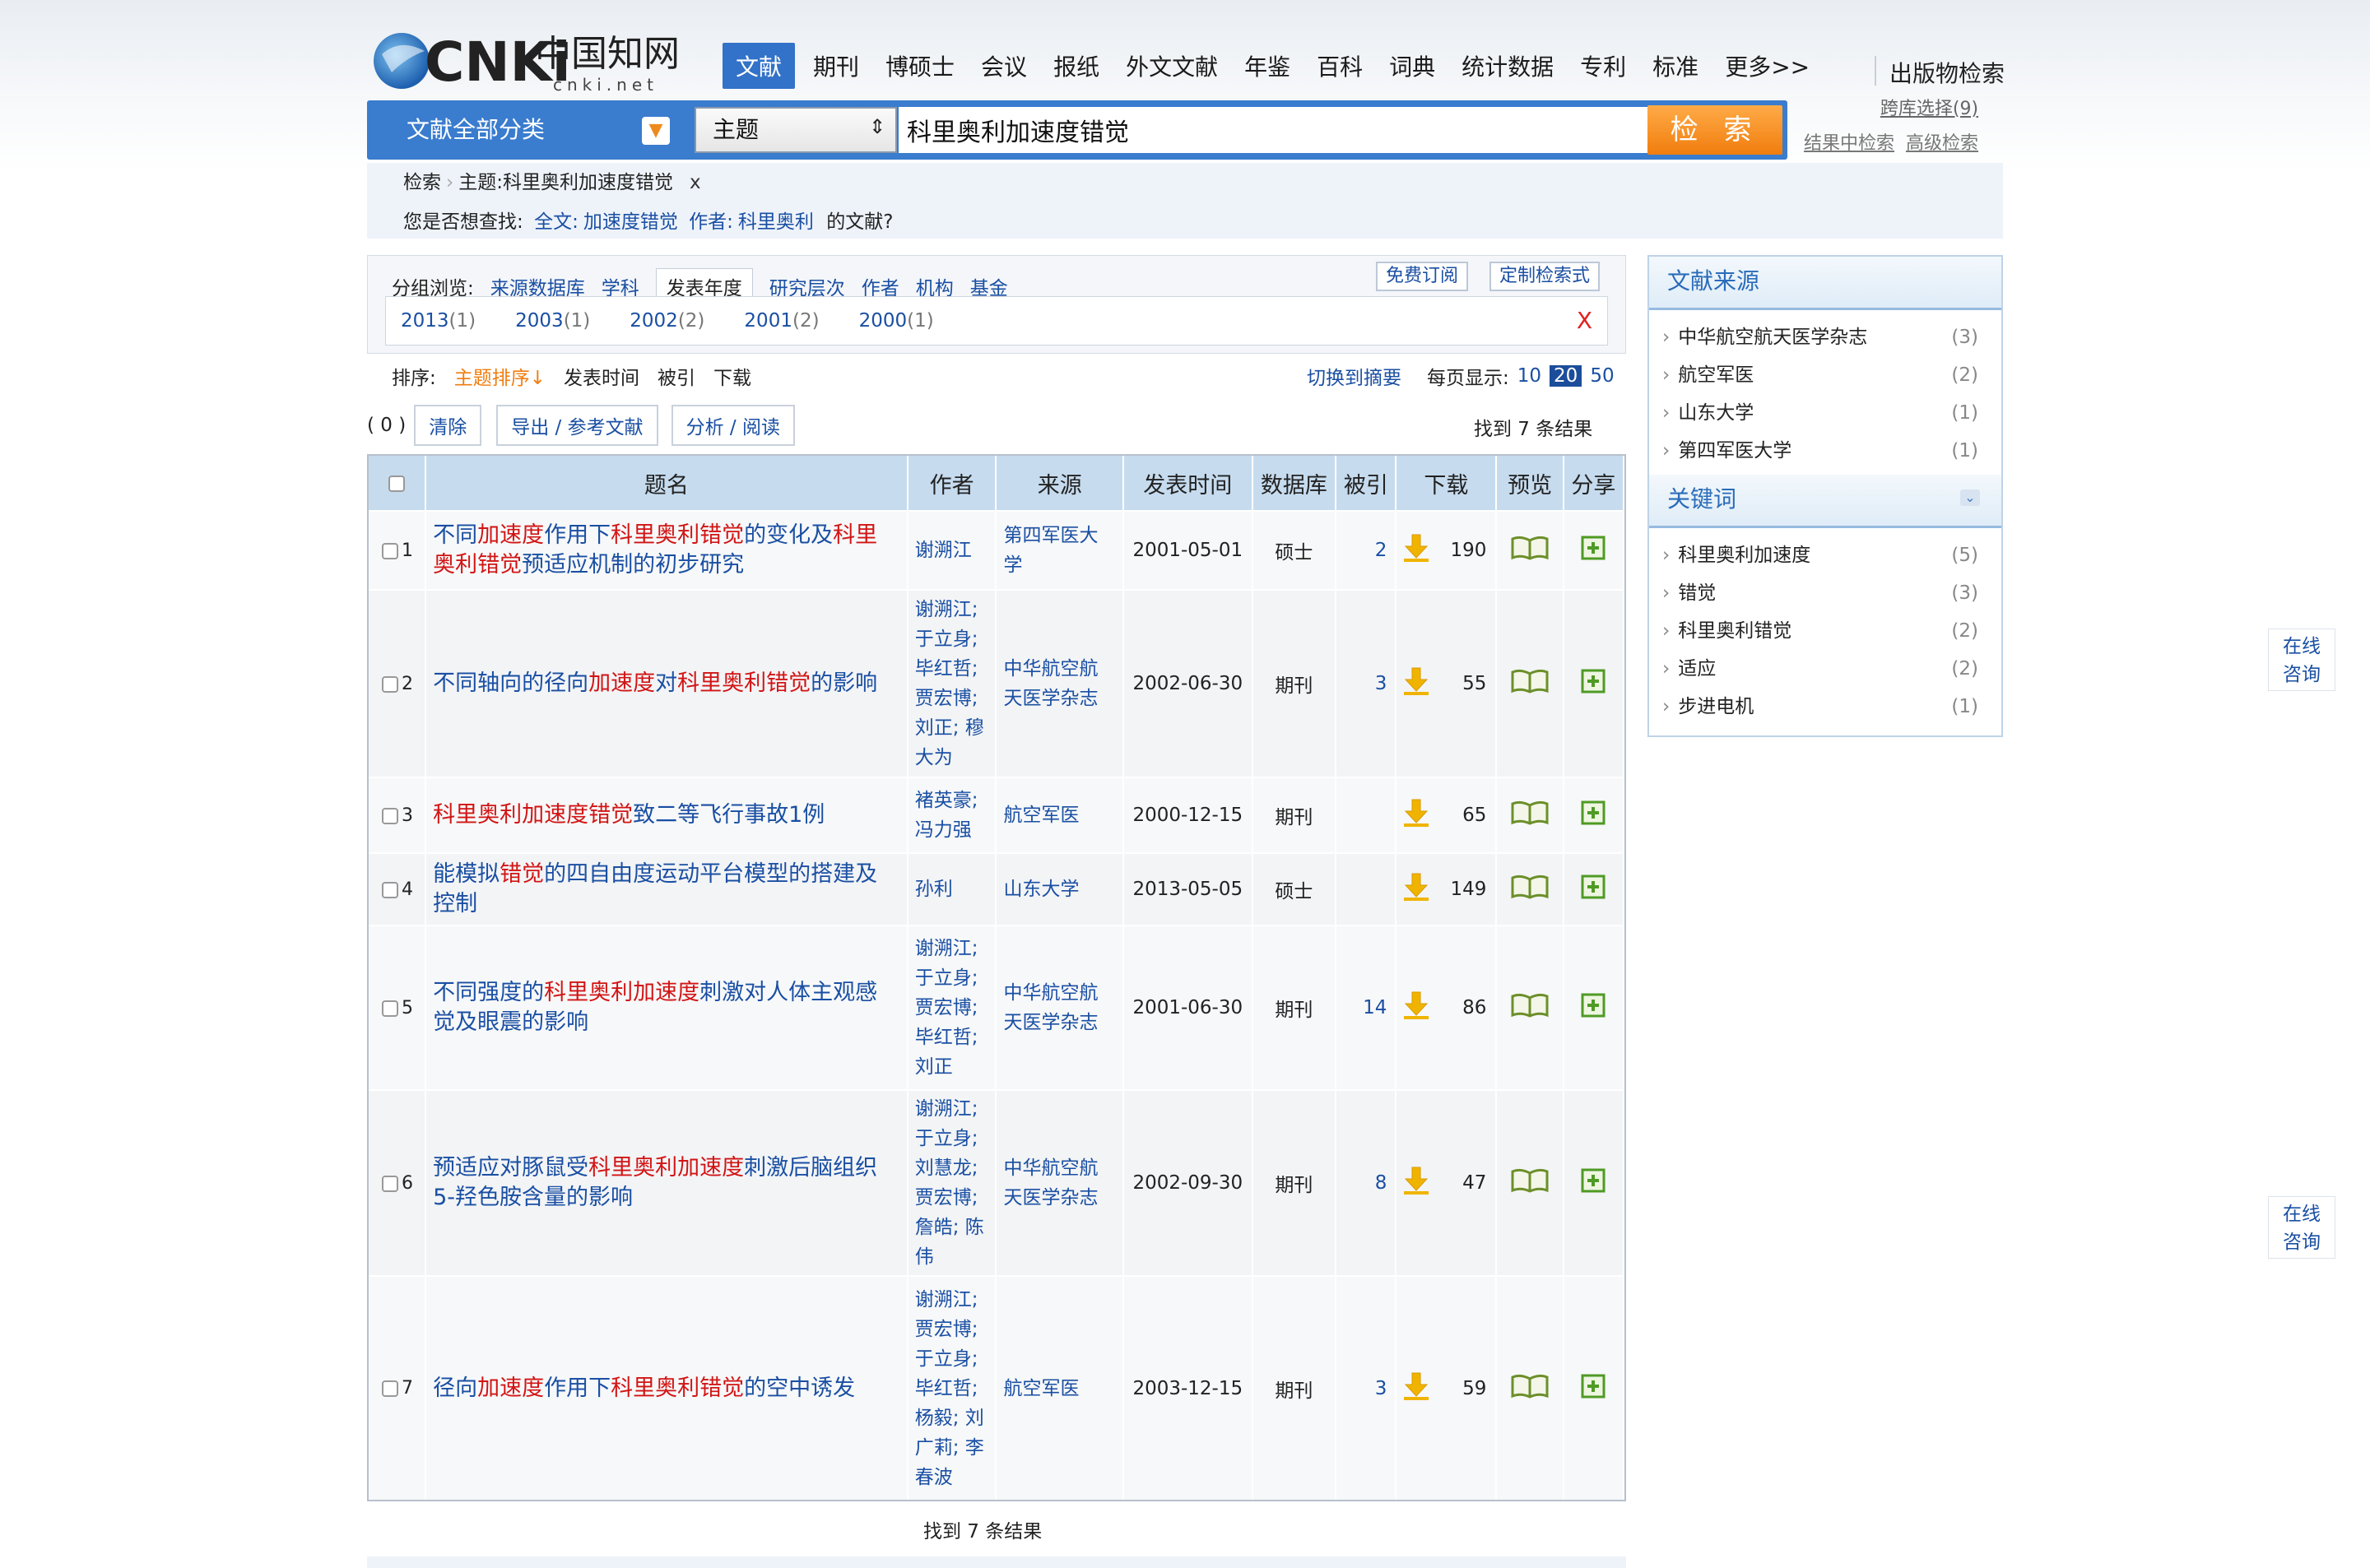 The image size is (2370, 1568). Describe the element at coordinates (1447, 683) in the screenshot. I see `download-cell: 55` at that location.